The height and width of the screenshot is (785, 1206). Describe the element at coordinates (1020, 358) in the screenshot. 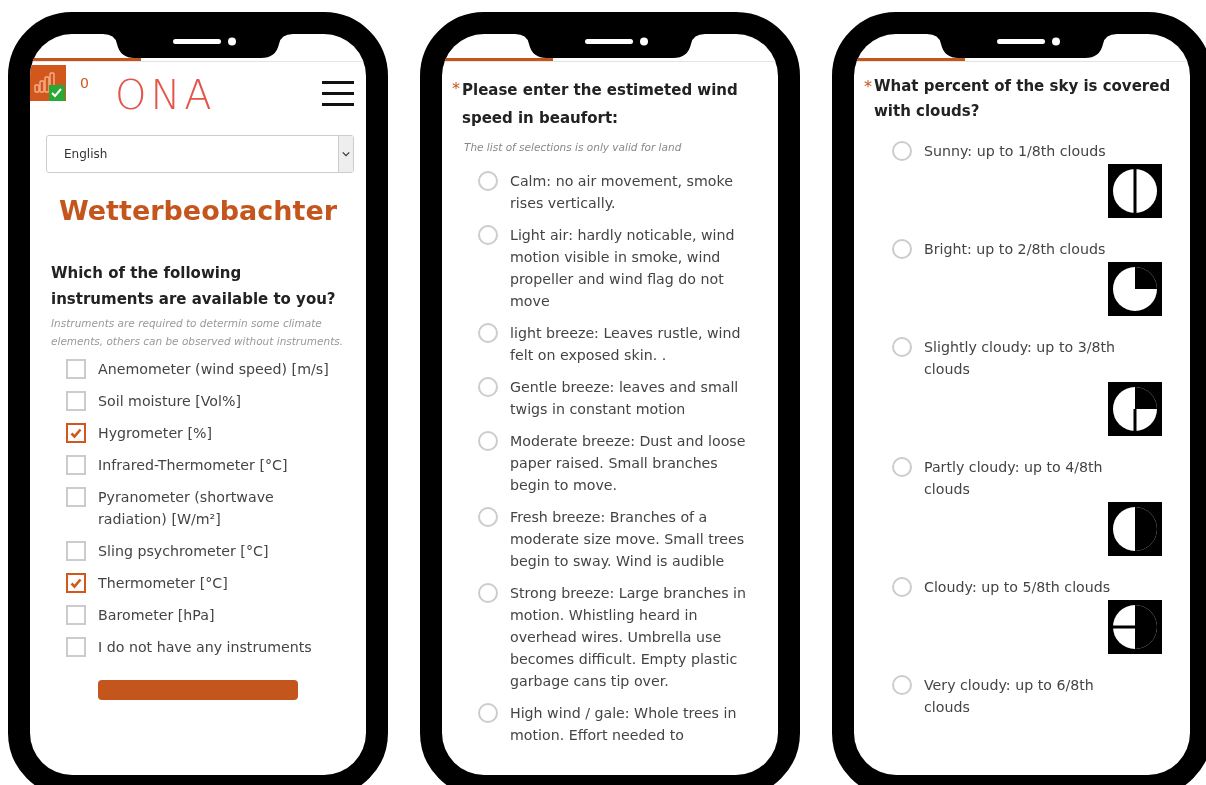

I see `option-label: Slightly cloudy: up to 3/8th clouds` at that location.